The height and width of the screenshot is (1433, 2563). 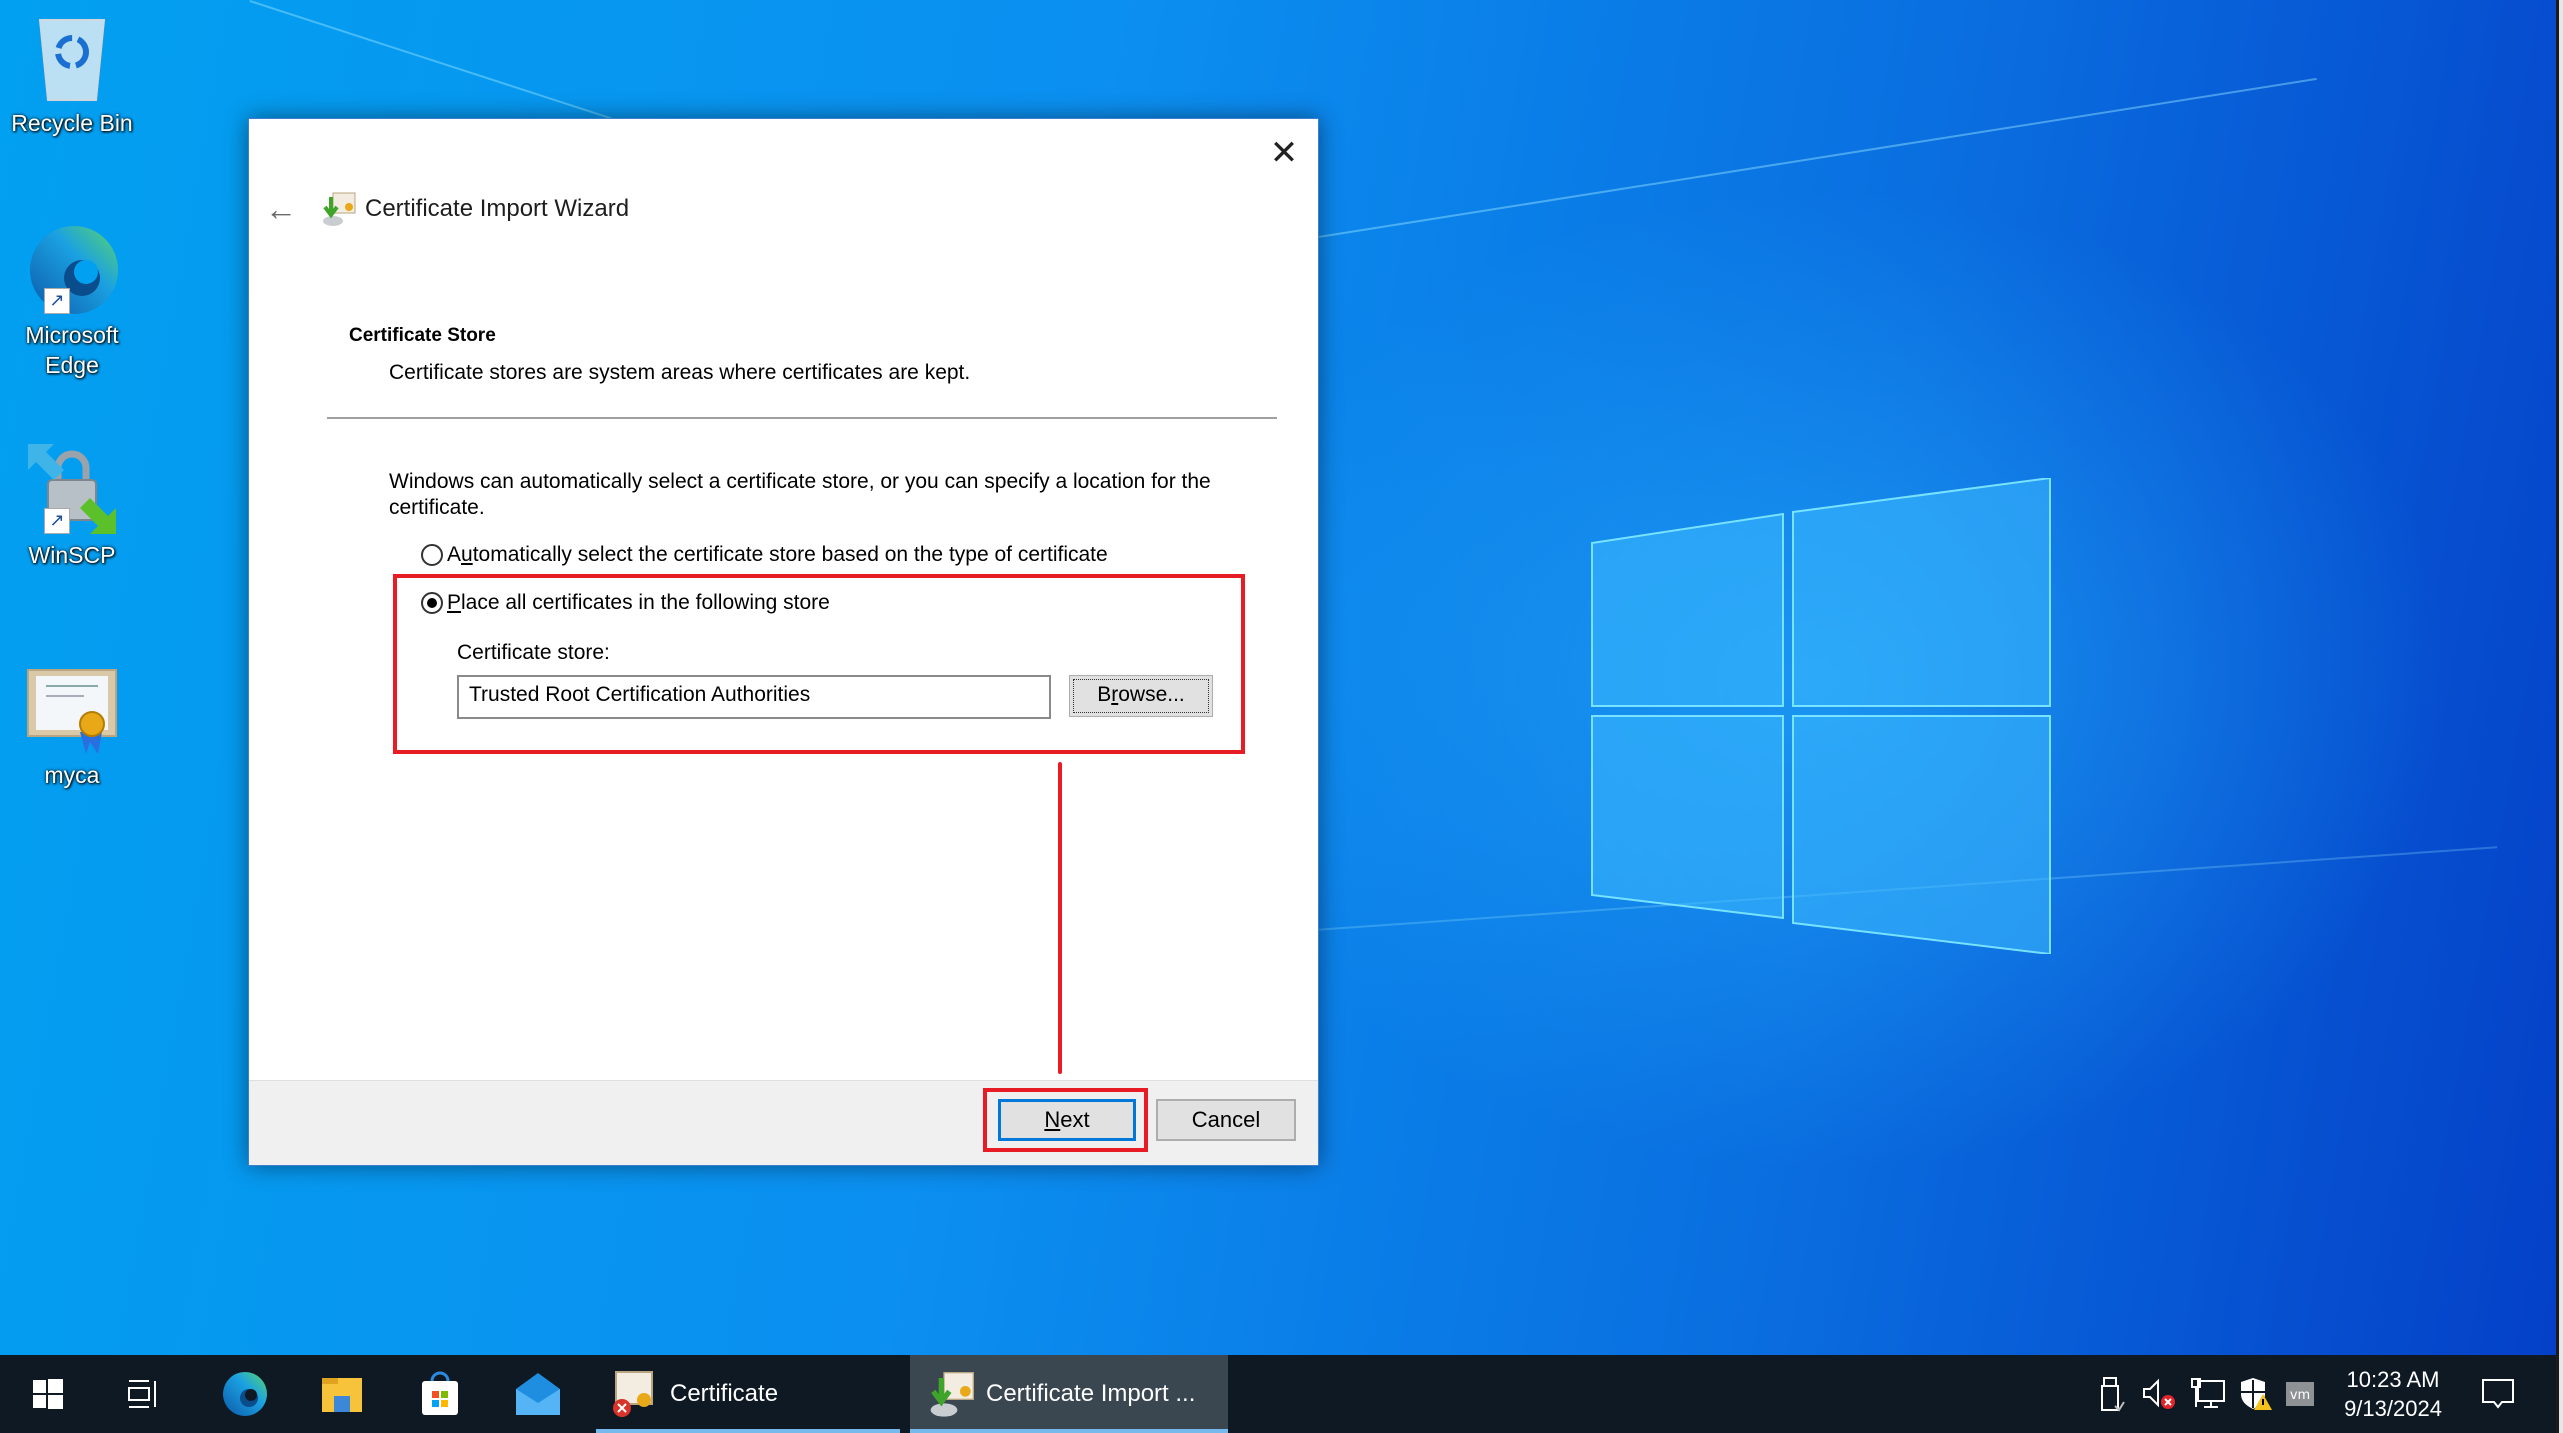 I want to click on close-icon: ✕, so click(x=1284, y=153).